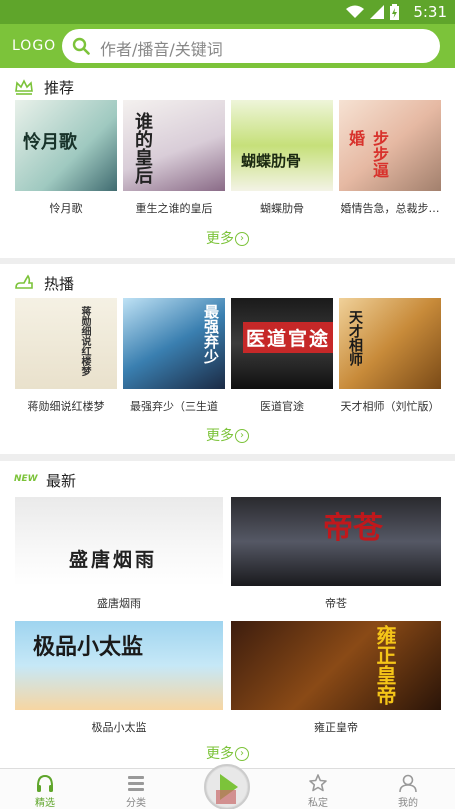  What do you see at coordinates (282, 208) in the screenshot?
I see `book-title: 蝴蝶肋骨` at bounding box center [282, 208].